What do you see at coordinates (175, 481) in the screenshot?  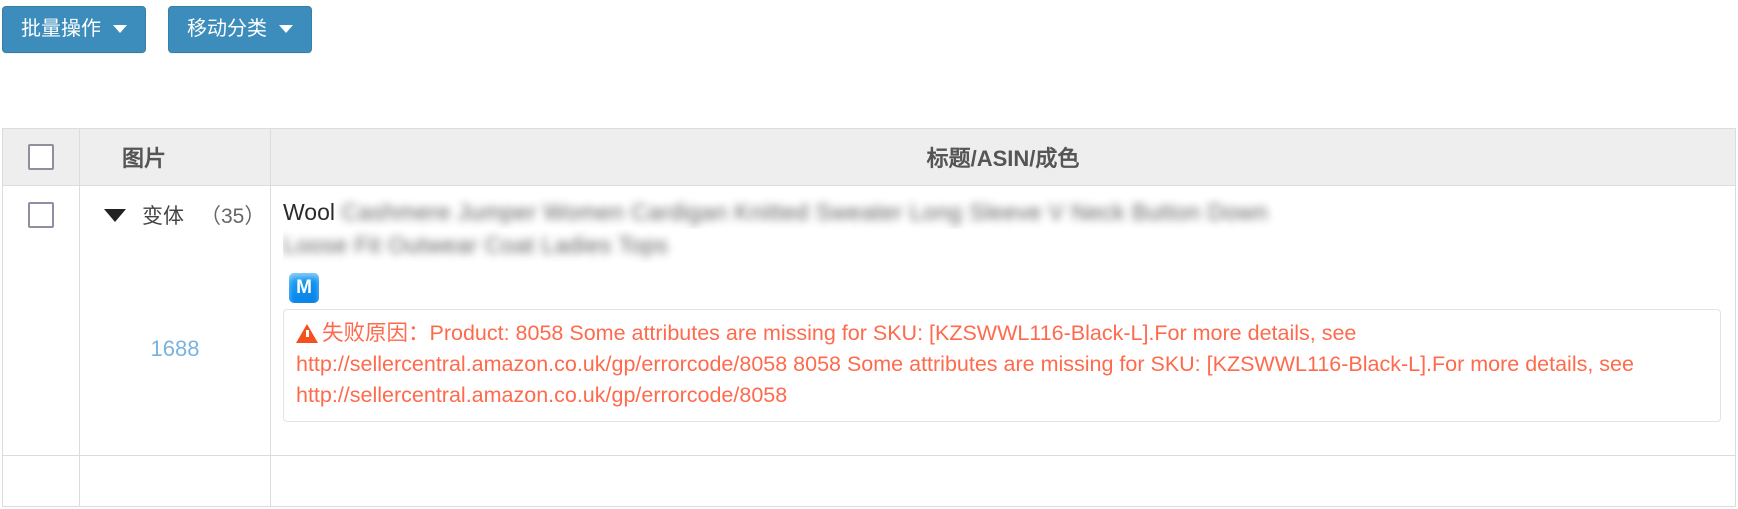 I see `next-row-variant-cell` at bounding box center [175, 481].